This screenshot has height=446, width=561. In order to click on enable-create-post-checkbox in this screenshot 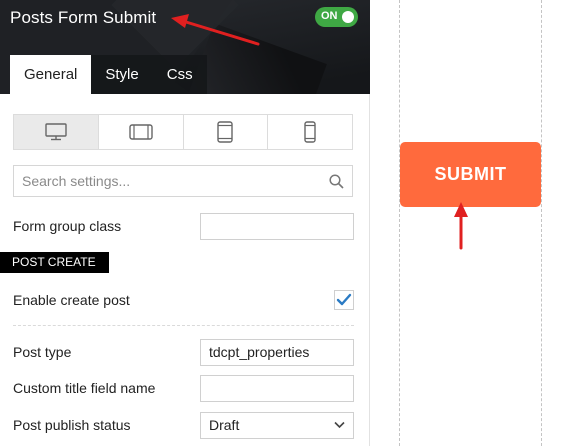, I will do `click(344, 300)`.